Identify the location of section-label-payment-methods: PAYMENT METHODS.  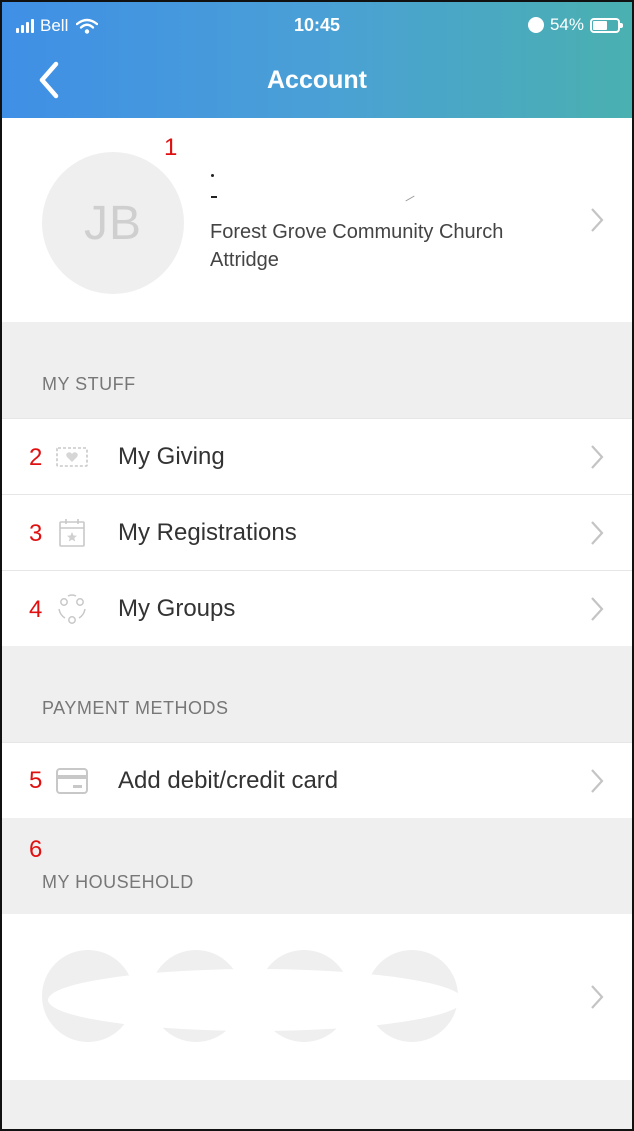
(135, 708).